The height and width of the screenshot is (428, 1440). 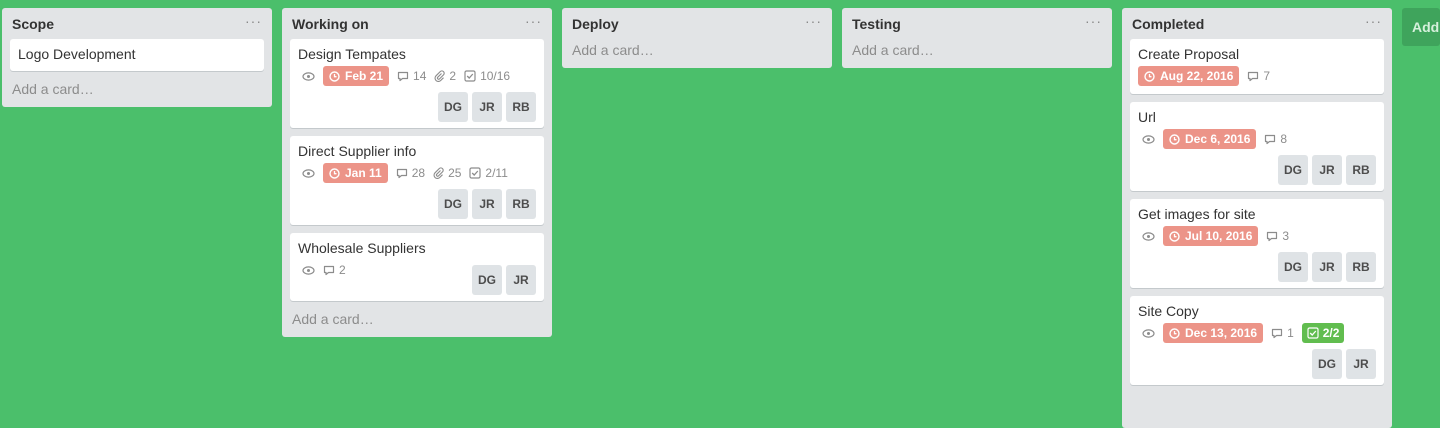 What do you see at coordinates (417, 23) in the screenshot?
I see `list-header: Working on ···` at bounding box center [417, 23].